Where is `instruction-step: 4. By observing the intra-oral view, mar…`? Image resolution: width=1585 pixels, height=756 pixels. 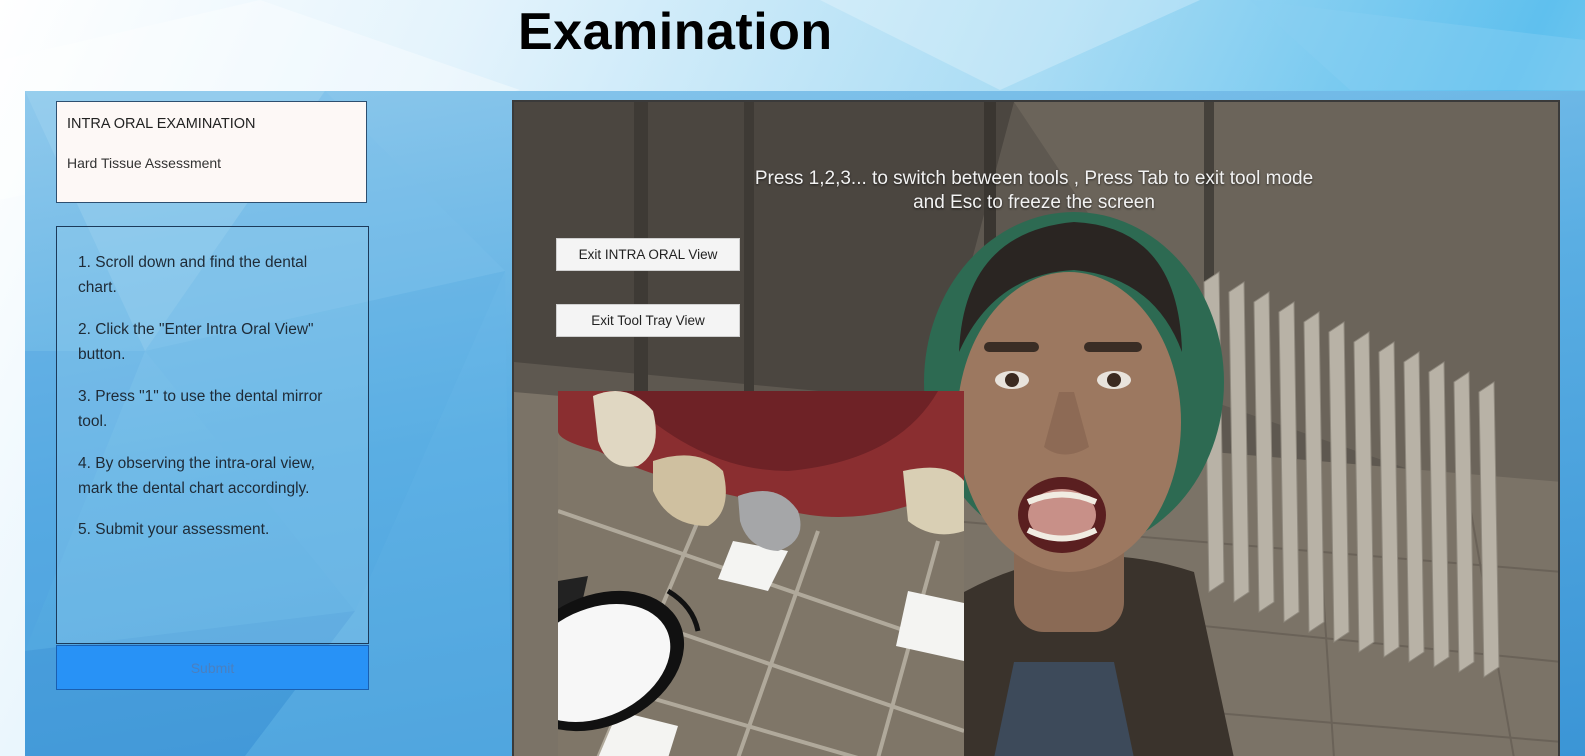 instruction-step: 4. By observing the intra-oral view, mar… is located at coordinates (196, 476).